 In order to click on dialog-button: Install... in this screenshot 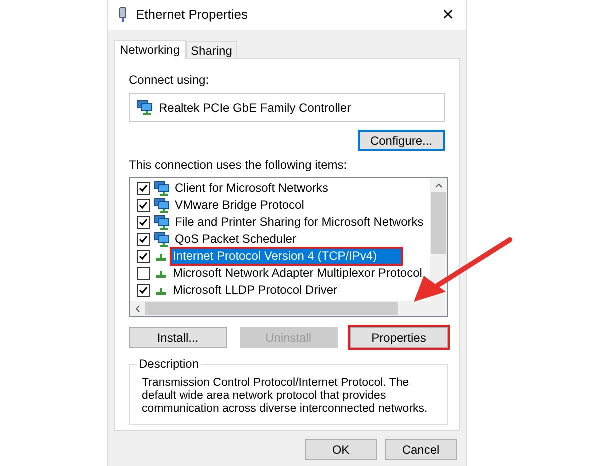, I will do `click(178, 337)`.